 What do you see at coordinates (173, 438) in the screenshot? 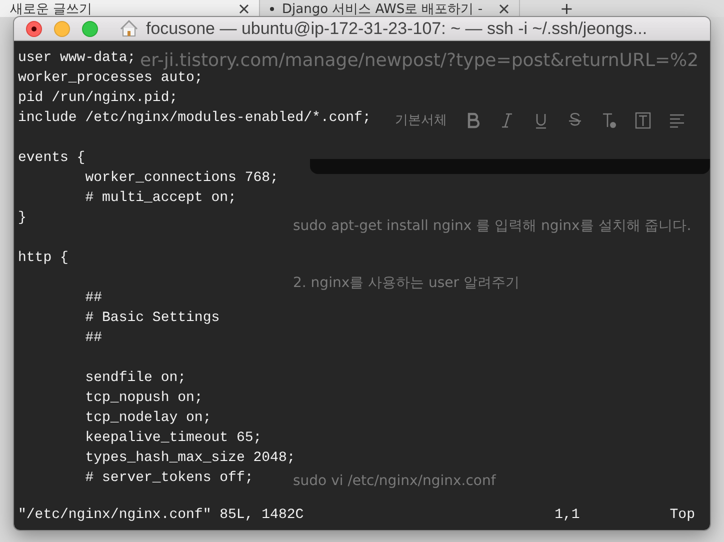
I see `code-line: keepalive_timeout 65;` at bounding box center [173, 438].